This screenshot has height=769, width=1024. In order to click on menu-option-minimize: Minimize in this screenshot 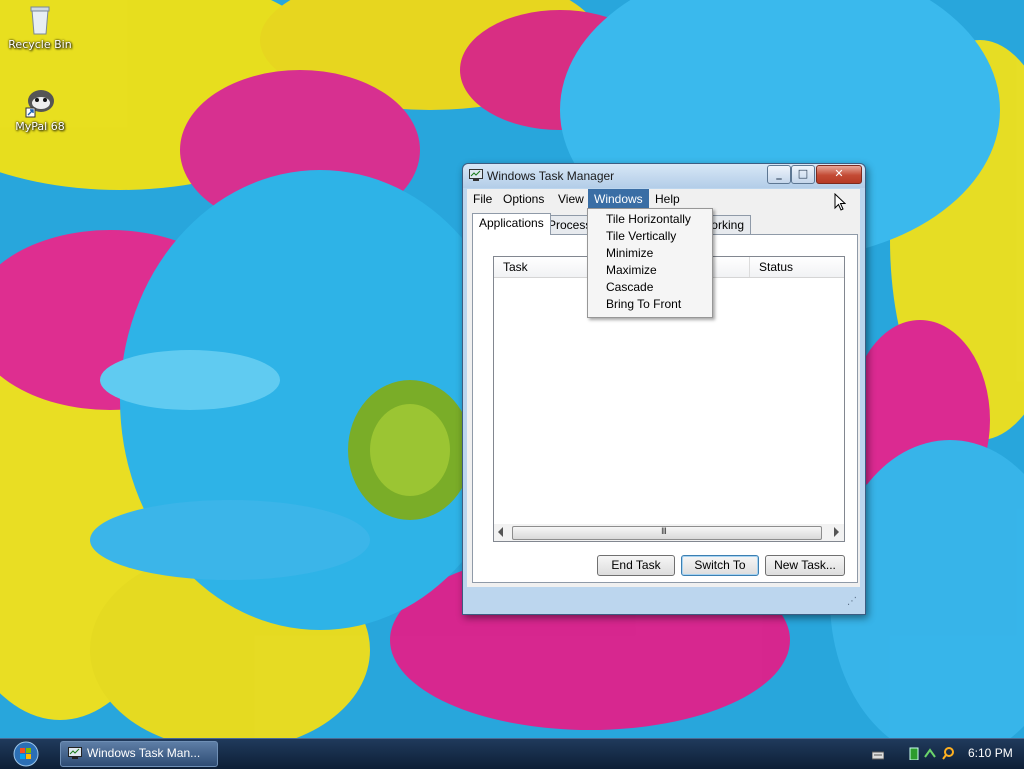, I will do `click(629, 253)`.